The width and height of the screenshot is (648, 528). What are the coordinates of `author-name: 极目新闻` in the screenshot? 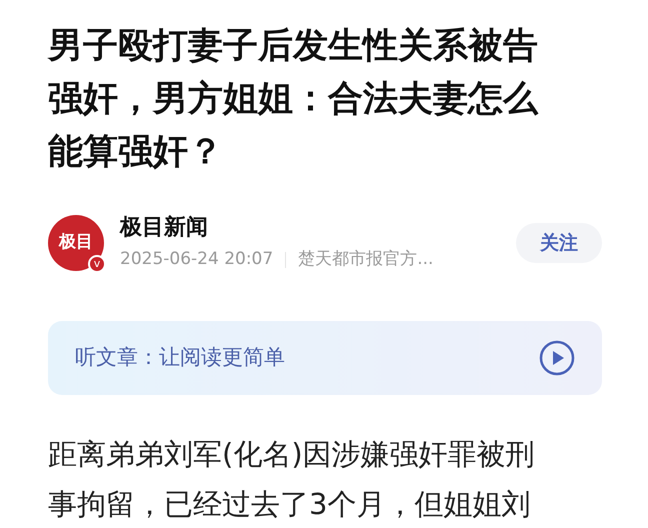 It's located at (277, 228).